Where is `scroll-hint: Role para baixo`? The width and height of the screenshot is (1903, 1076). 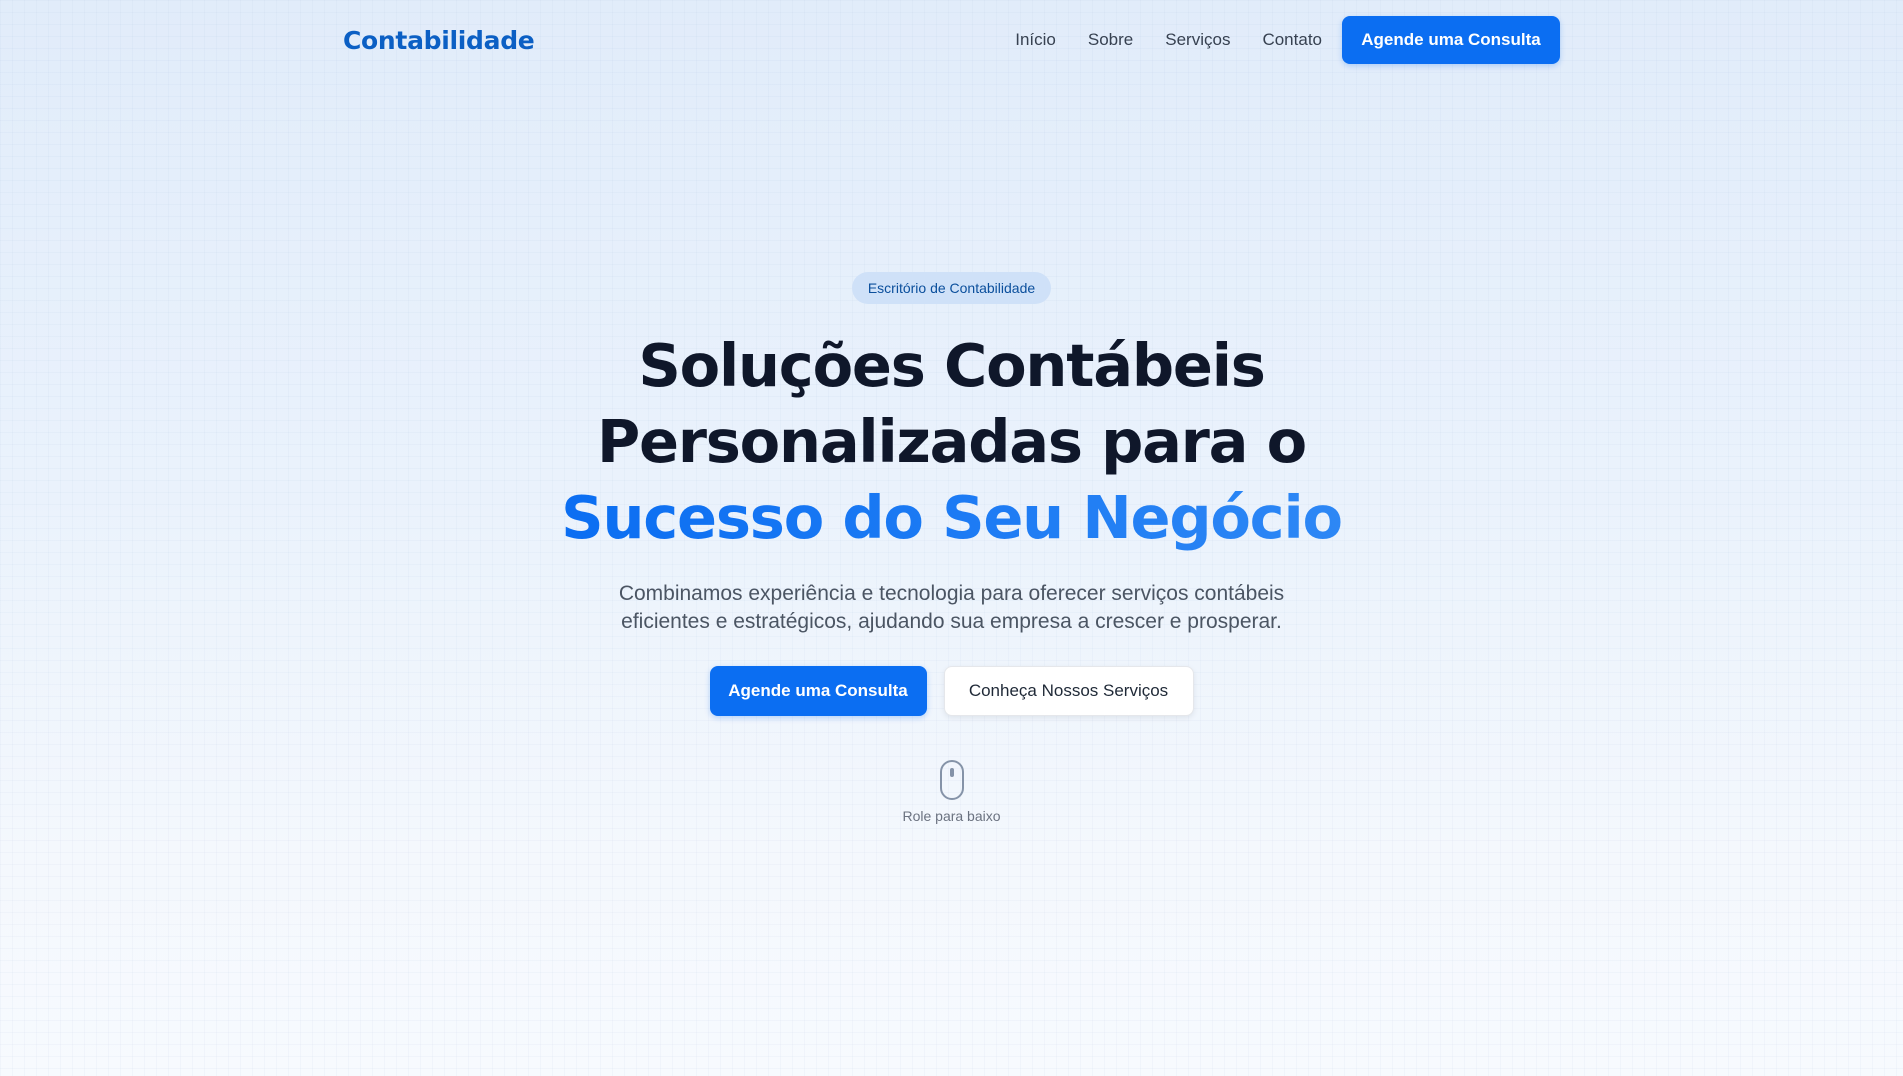 scroll-hint: Role para baixo is located at coordinates (951, 792).